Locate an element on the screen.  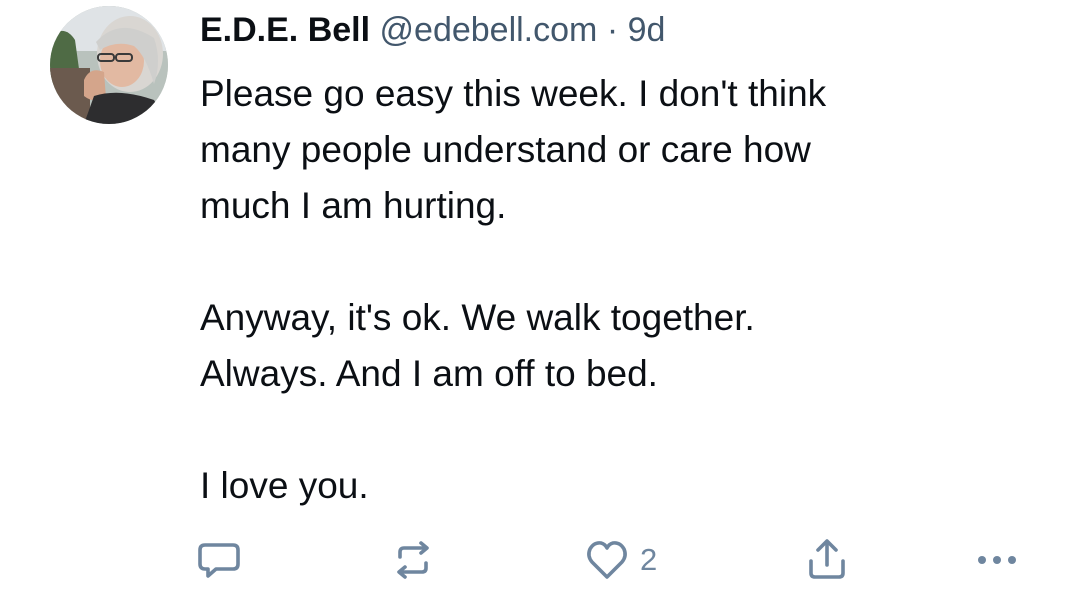
repost-icon is located at coordinates (413, 560).